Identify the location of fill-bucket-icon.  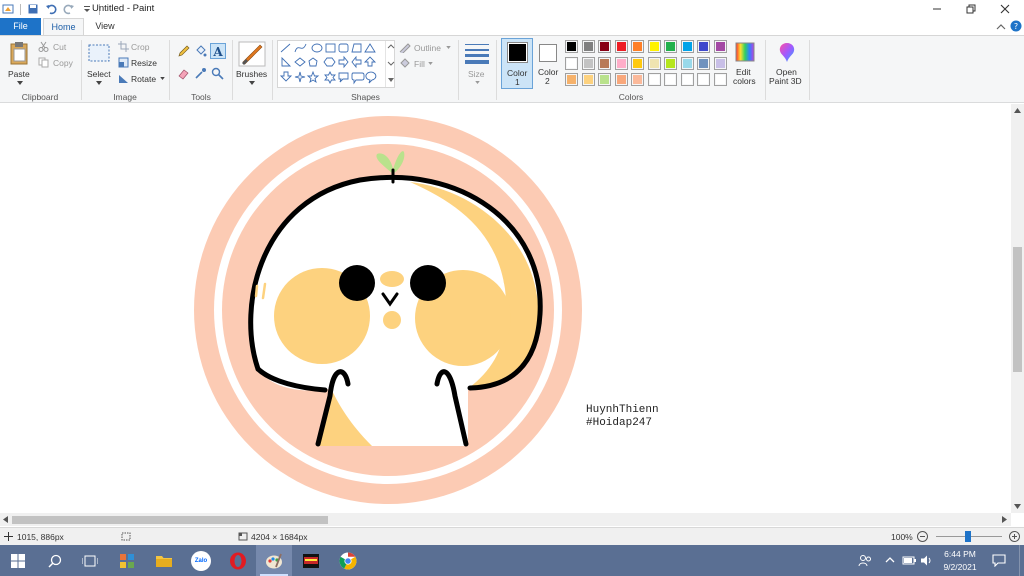
(200, 51).